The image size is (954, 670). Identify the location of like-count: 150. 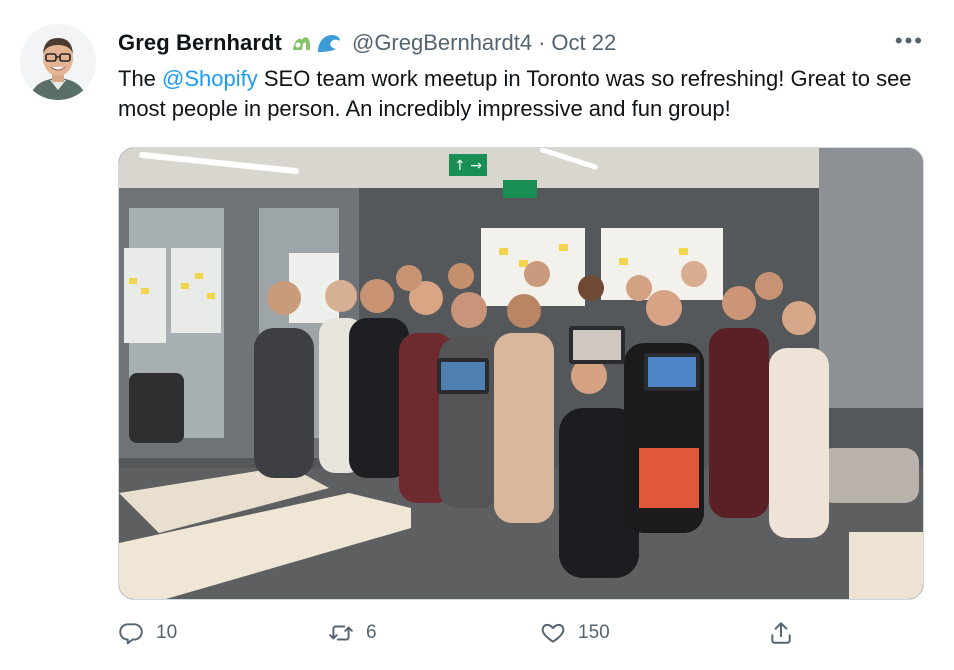
(594, 632).